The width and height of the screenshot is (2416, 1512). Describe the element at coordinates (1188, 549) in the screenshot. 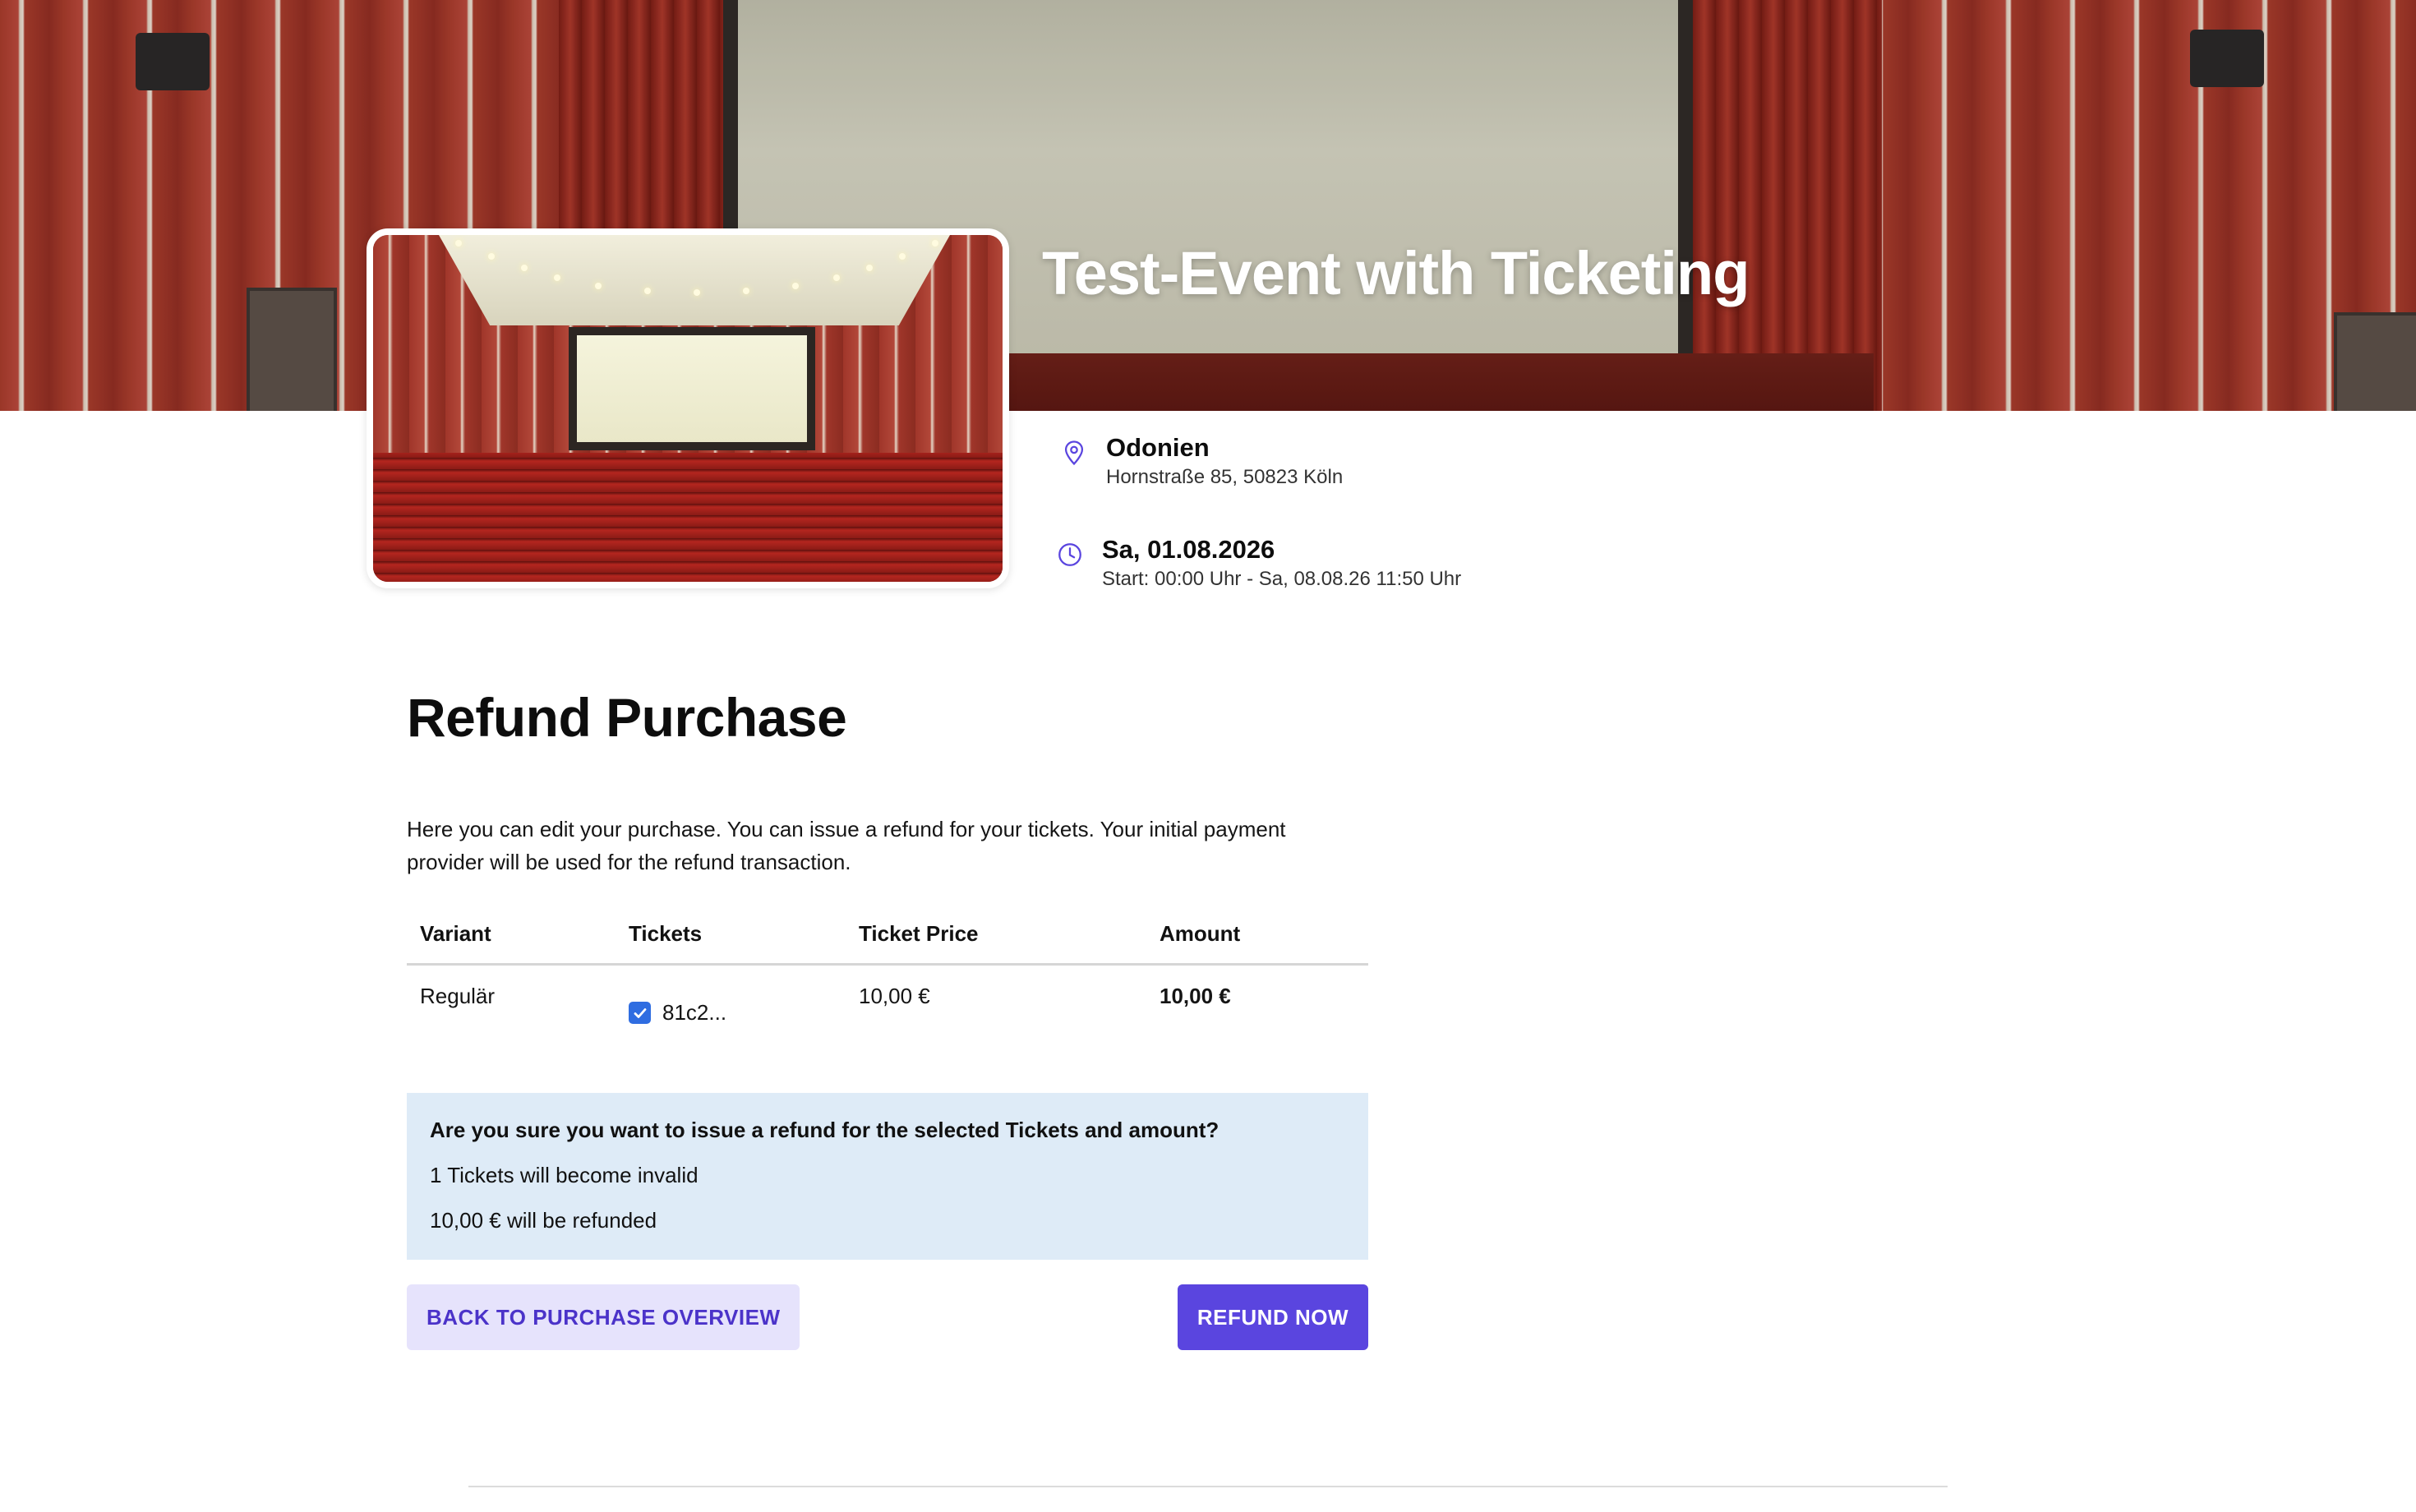

I see `event-date: Sa, 01.08.2026` at that location.